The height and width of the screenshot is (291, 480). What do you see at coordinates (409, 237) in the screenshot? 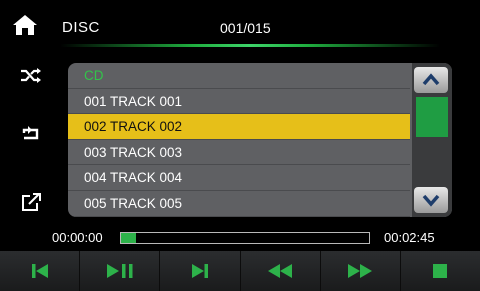
I see `total-time: 00:02:45` at bounding box center [409, 237].